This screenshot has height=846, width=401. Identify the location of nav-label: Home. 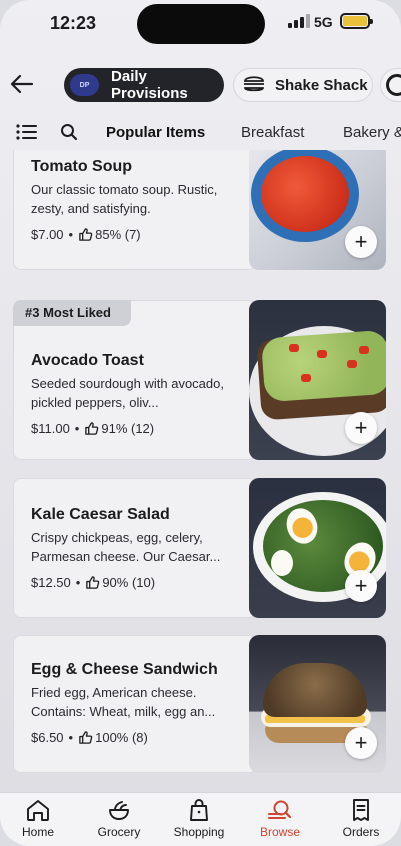
(37, 832).